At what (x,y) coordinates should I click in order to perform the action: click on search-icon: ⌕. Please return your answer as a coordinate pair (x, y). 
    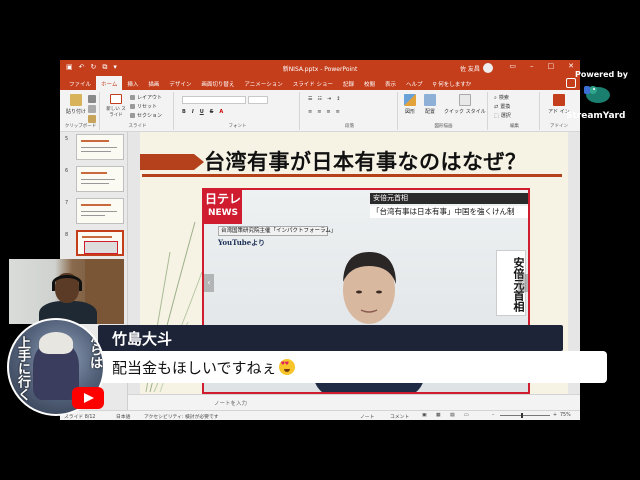
    Looking at the image, I should click on (495, 97).